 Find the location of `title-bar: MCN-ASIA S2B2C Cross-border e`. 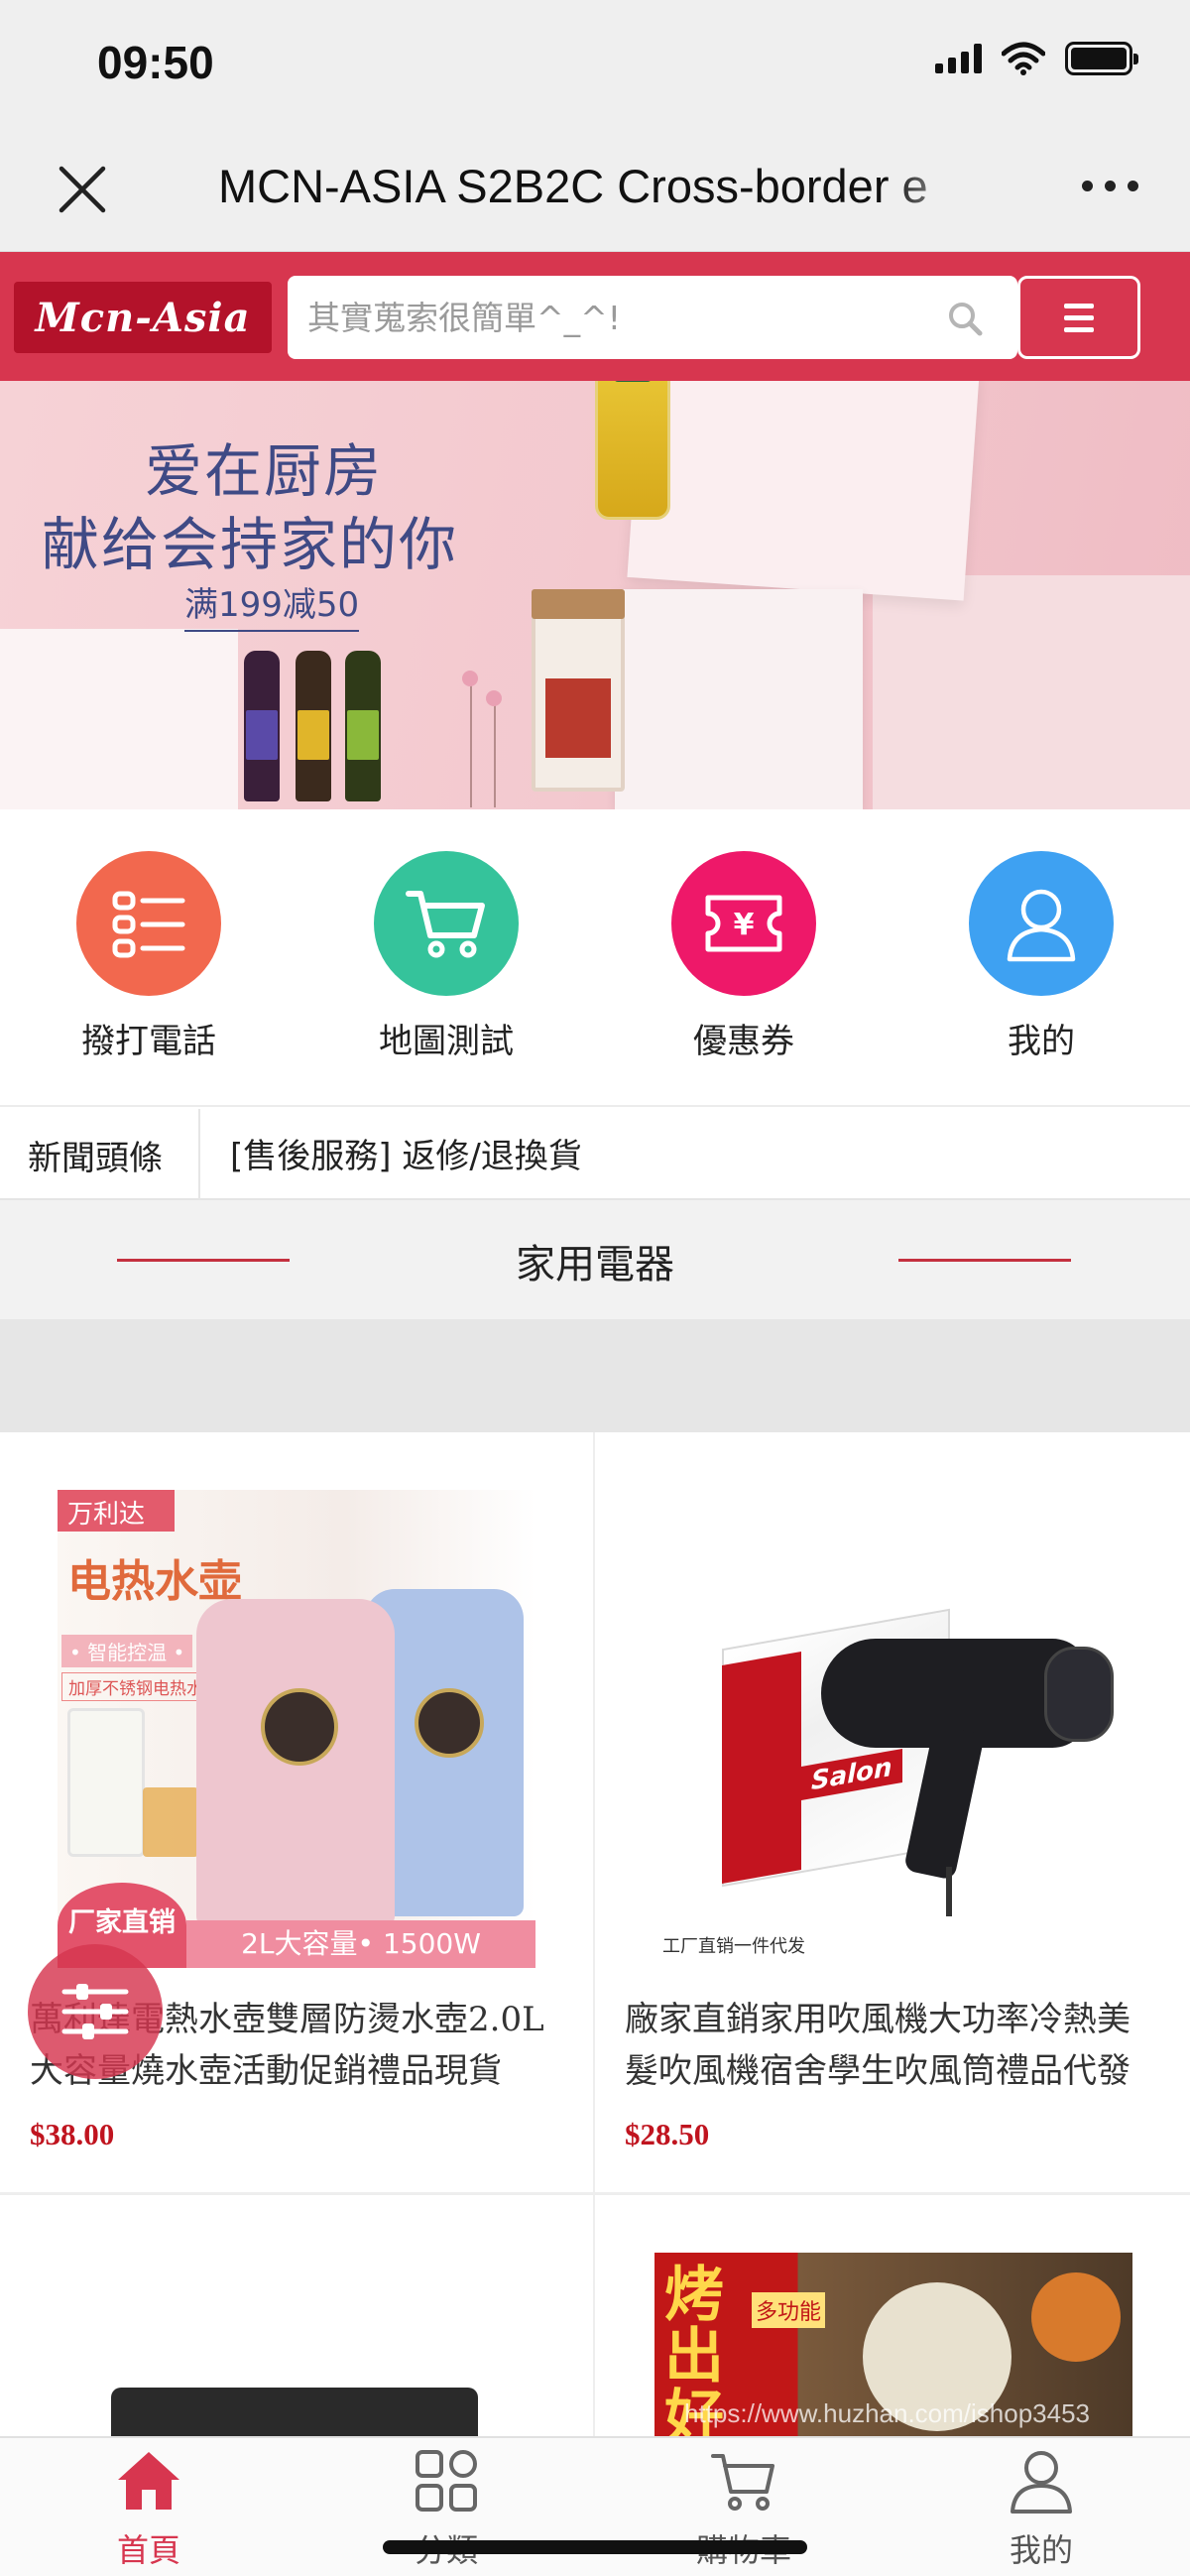

title-bar: MCN-ASIA S2B2C Cross-border e is located at coordinates (595, 190).